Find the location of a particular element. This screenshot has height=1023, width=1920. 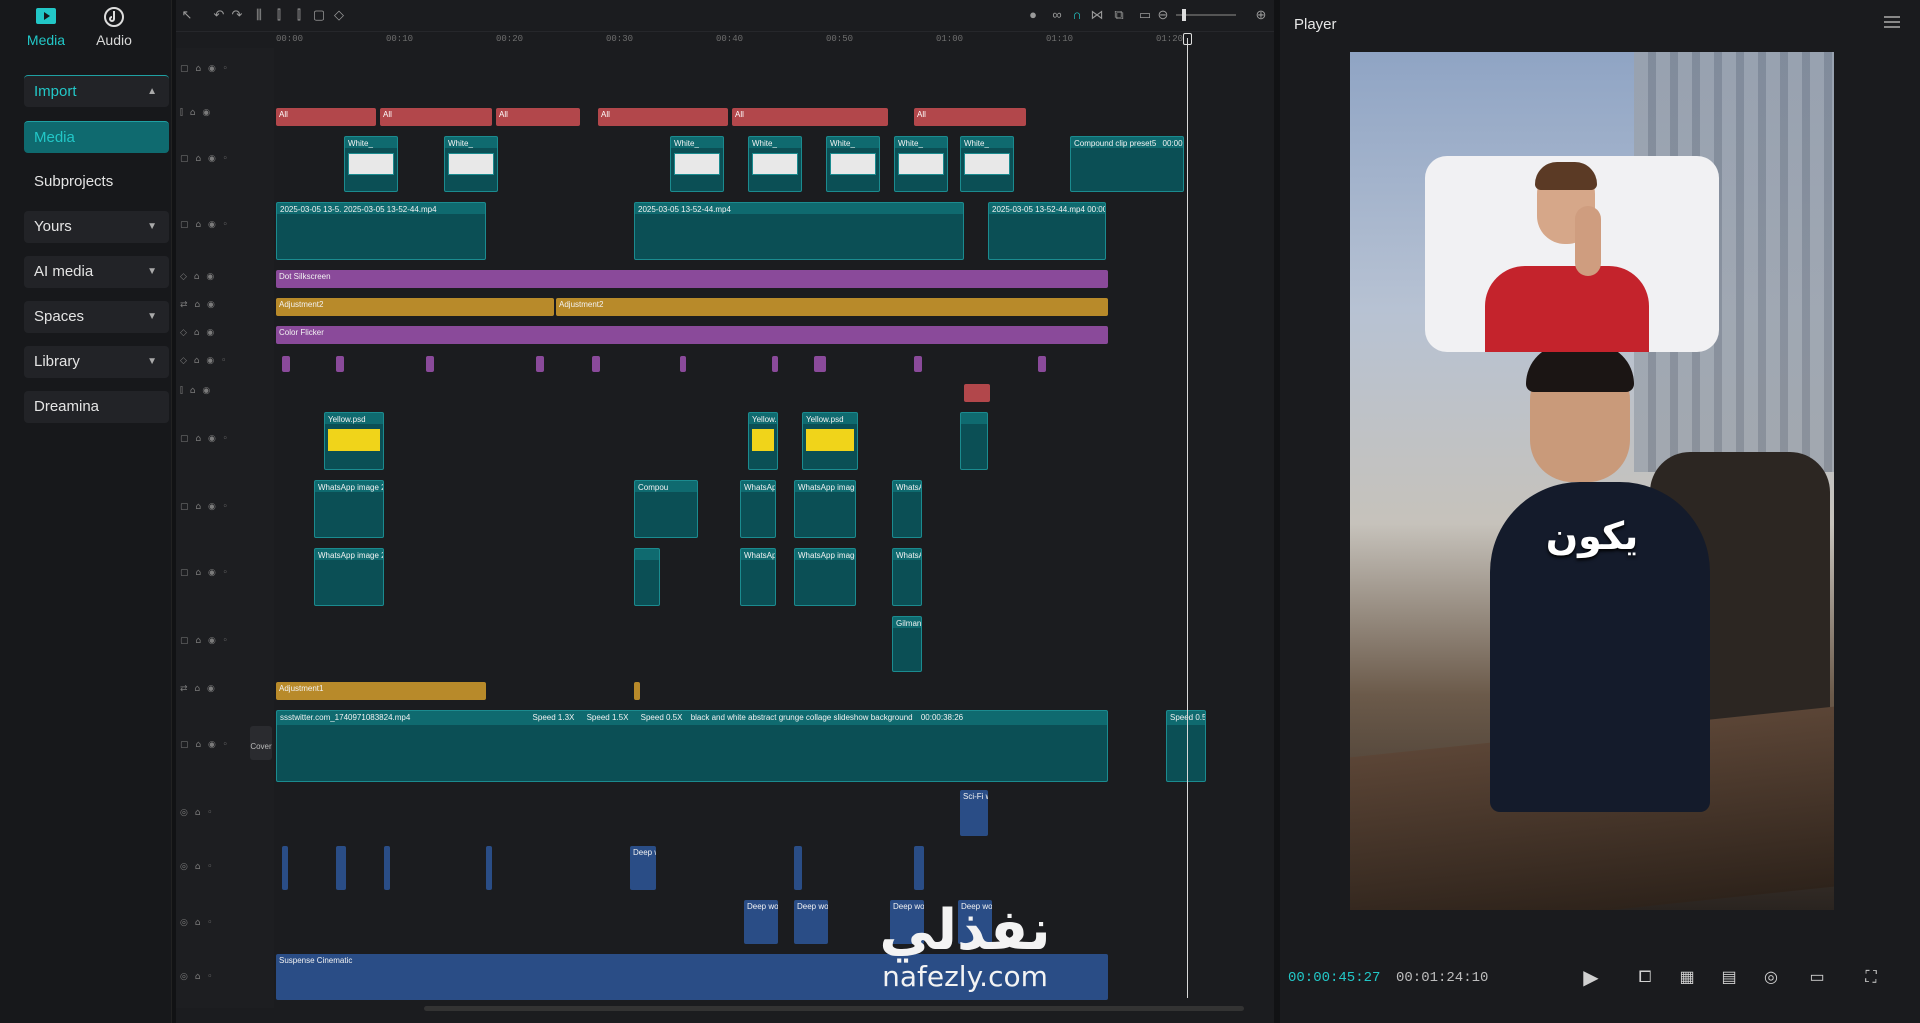

select-tool-icon: ↖ is located at coordinates (187, 15).